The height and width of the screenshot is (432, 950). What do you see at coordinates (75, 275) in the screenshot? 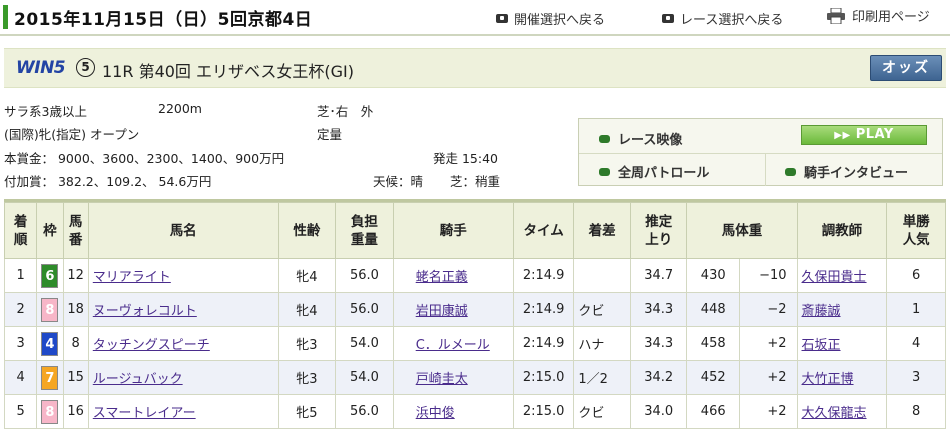
I see `cell-umaban: 12` at bounding box center [75, 275].